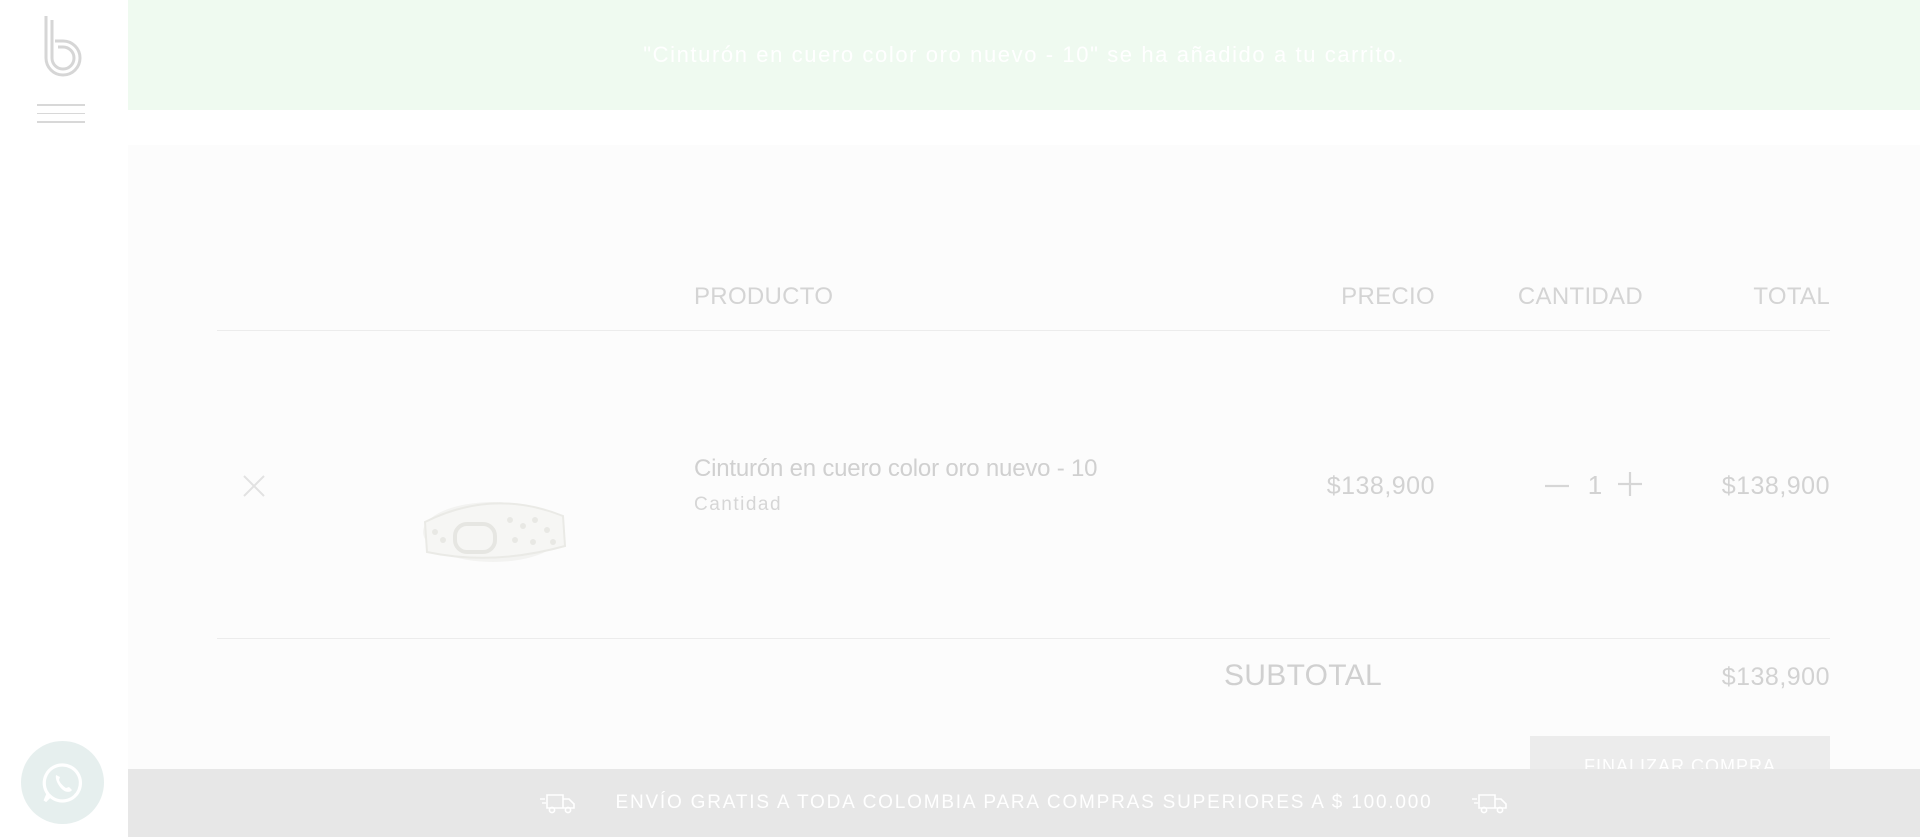  Describe the element at coordinates (64, 418) in the screenshot. I see `sidebar` at that location.